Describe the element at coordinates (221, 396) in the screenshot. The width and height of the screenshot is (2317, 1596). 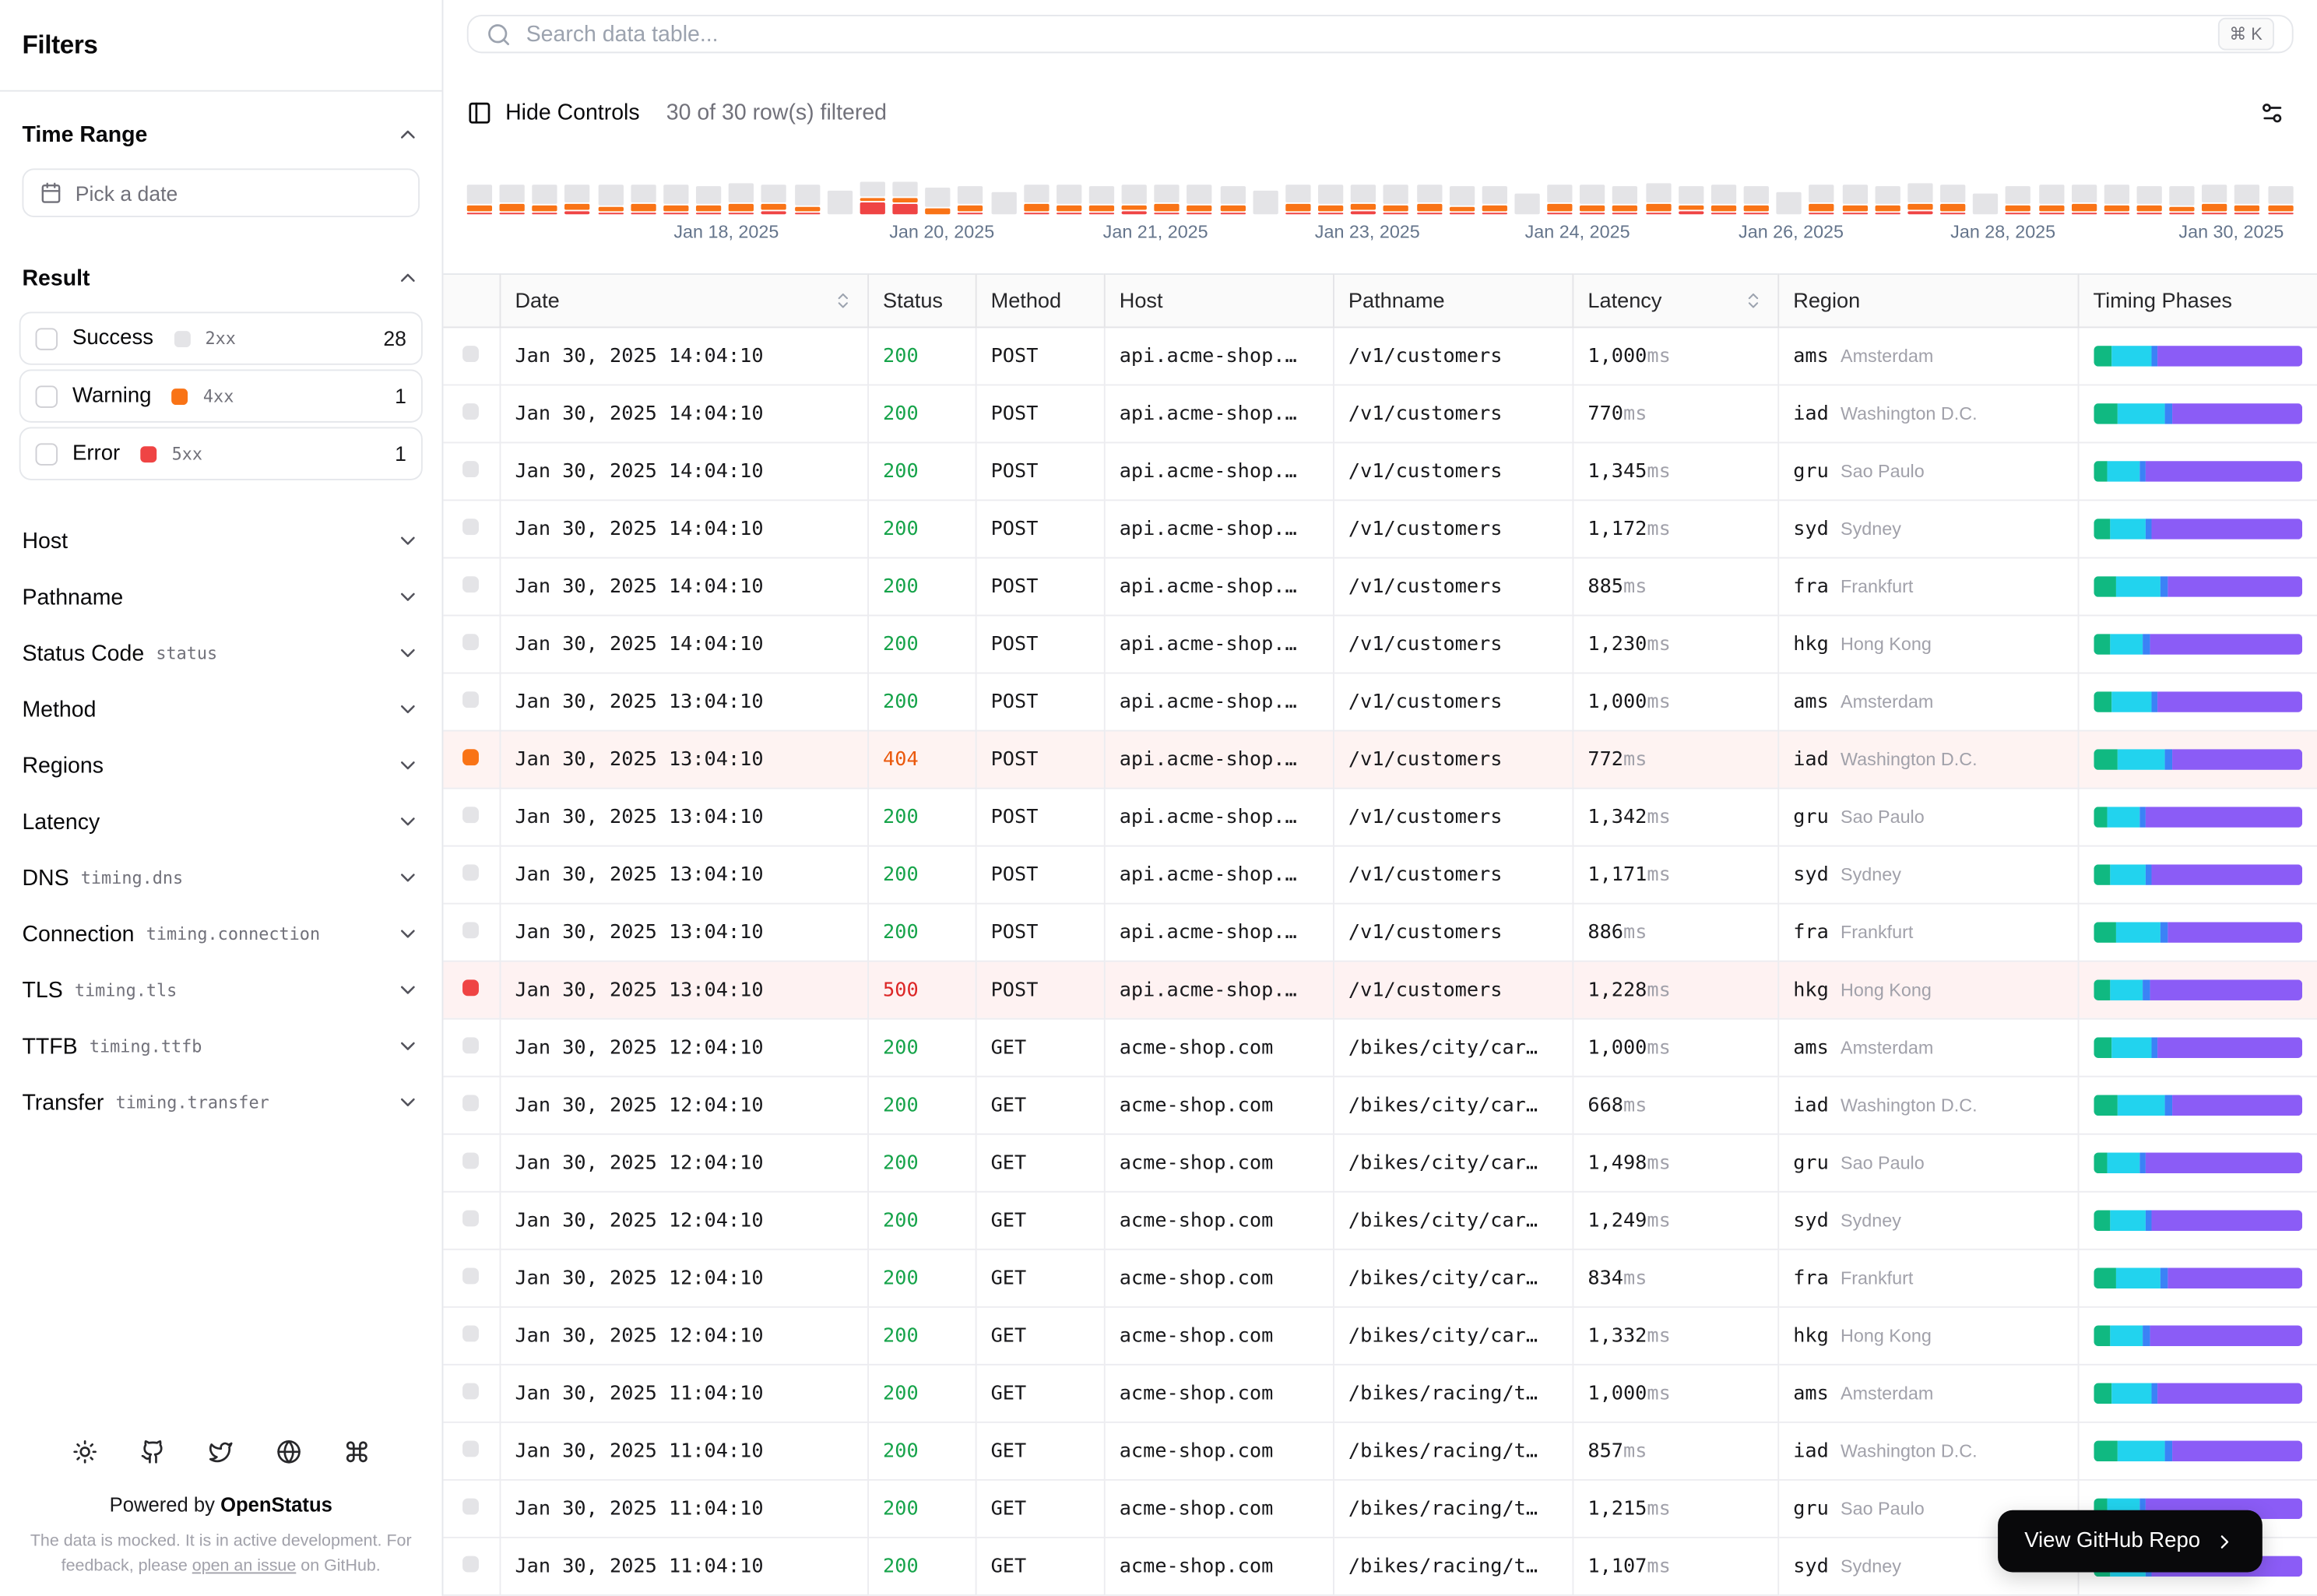
I see `result-option-warning: Warning 4xx 1` at that location.